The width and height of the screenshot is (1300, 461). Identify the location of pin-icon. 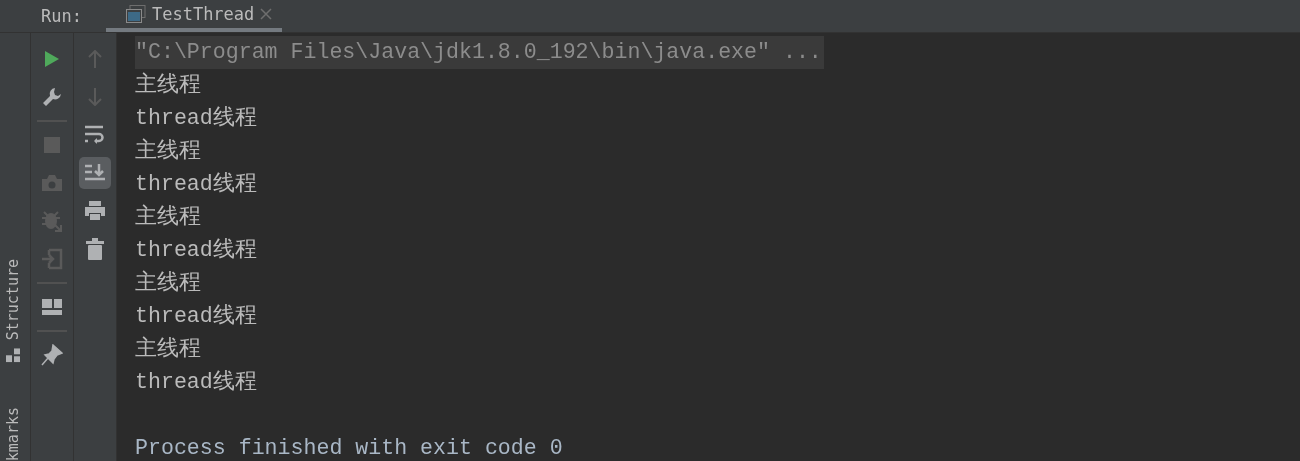
(52, 355).